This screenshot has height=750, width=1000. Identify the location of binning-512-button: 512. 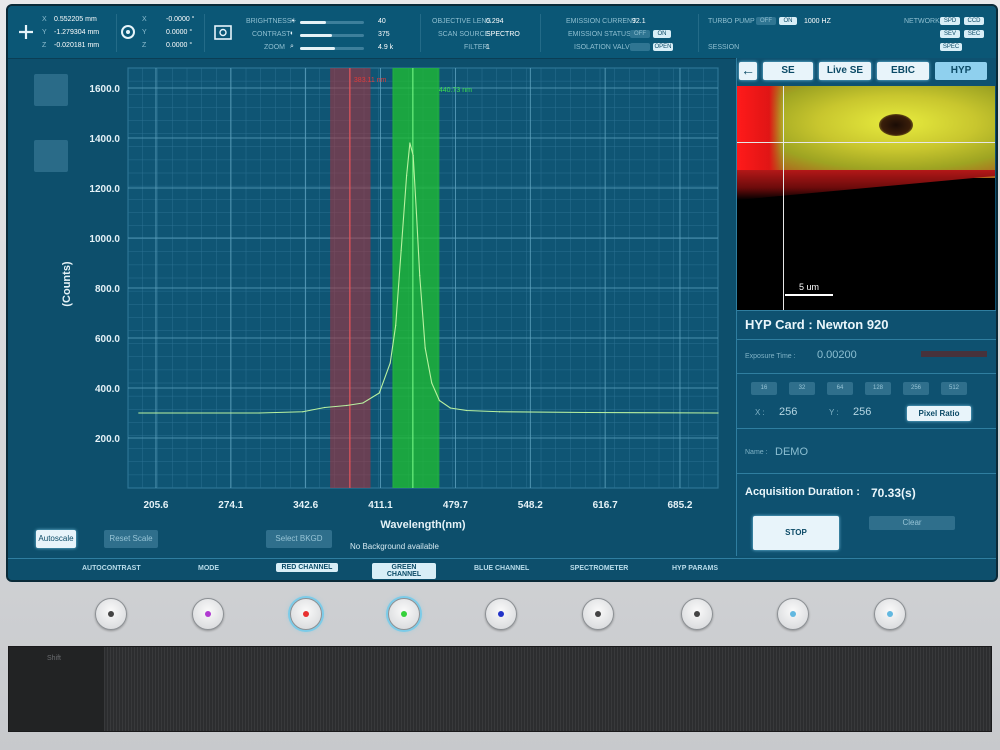
(954, 388).